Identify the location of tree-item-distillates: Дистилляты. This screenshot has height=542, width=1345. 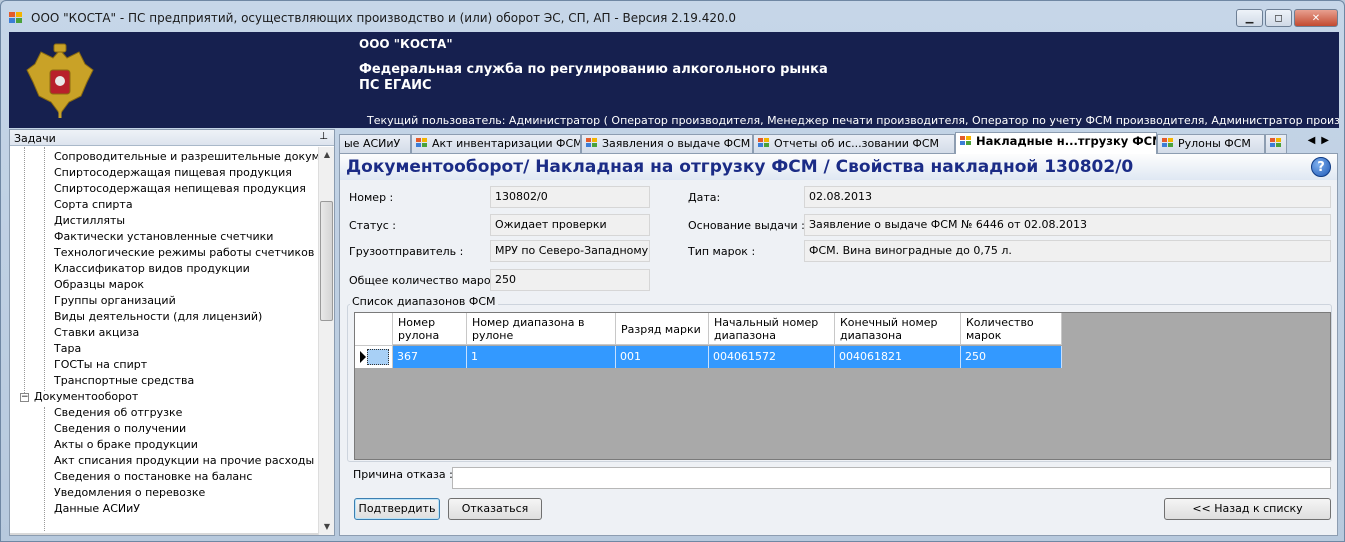
(89, 221).